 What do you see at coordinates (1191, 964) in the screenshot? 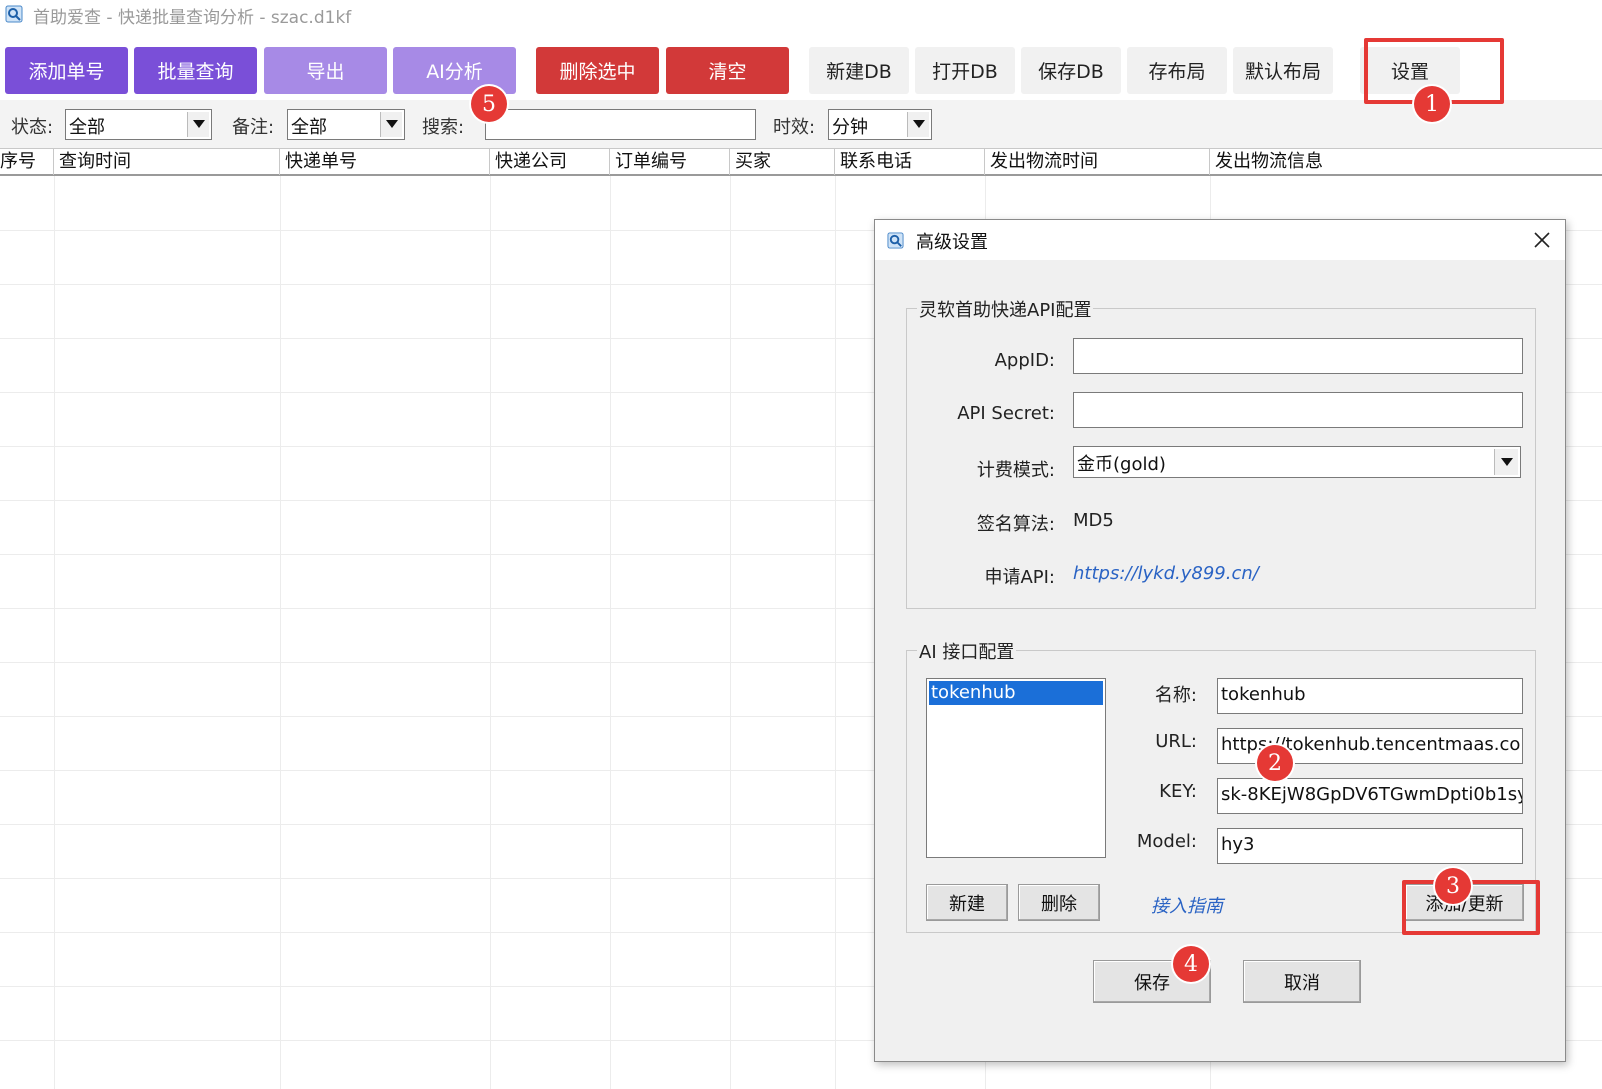
I see `step-badge-4: 4` at bounding box center [1191, 964].